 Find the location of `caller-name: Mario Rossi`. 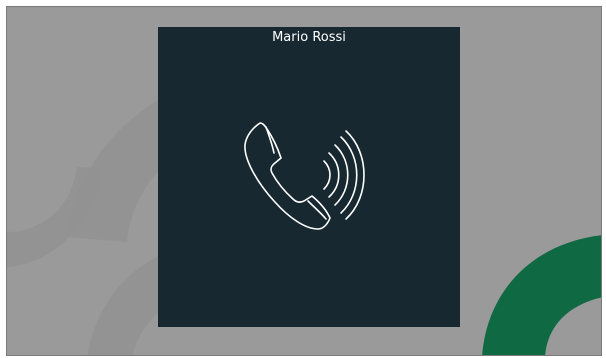

caller-name: Mario Rossi is located at coordinates (309, 37).